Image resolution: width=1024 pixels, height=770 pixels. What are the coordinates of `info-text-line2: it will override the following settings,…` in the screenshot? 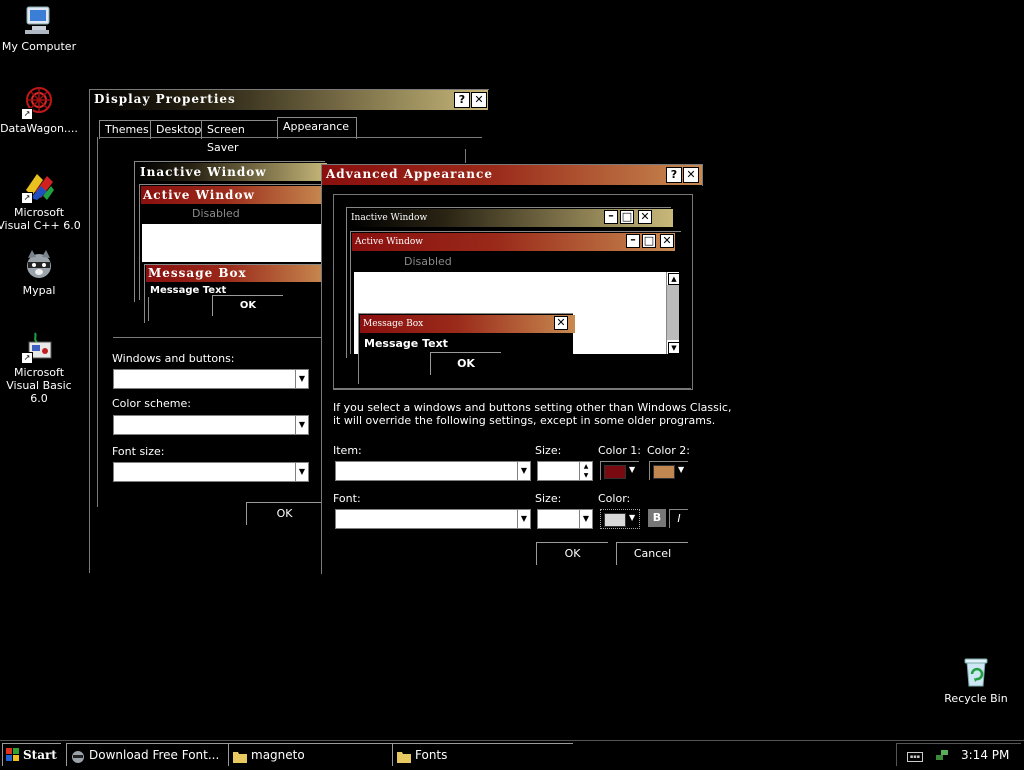 It's located at (524, 420).